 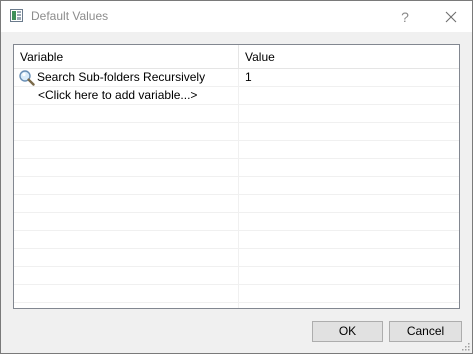 I want to click on ok-button: OK, so click(x=347, y=331).